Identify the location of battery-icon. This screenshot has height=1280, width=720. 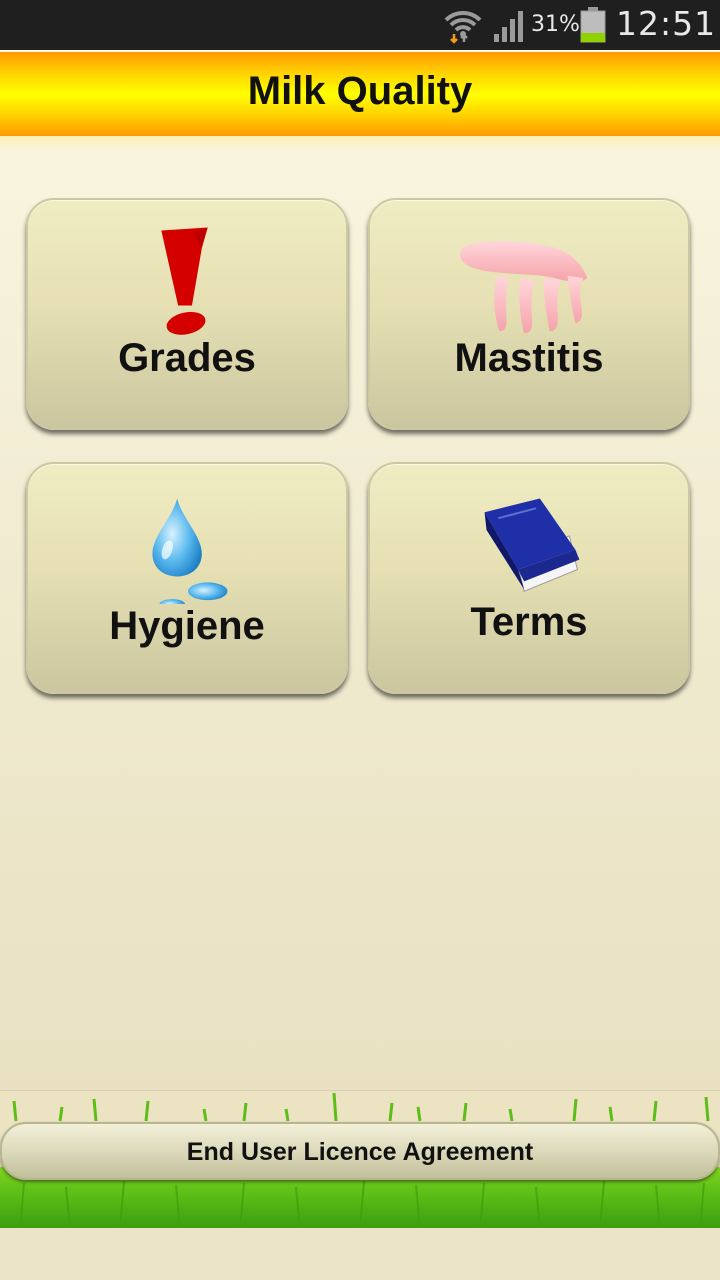
(593, 25).